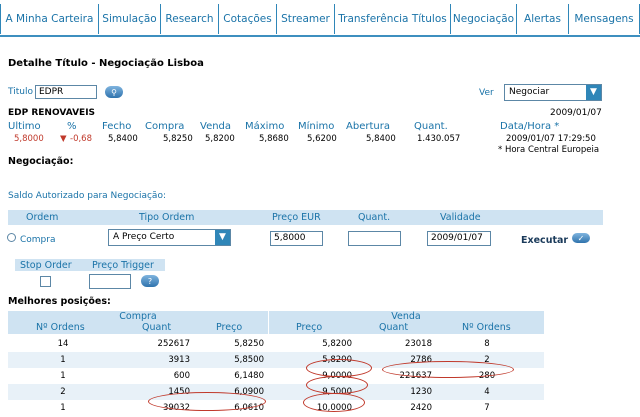 The image size is (640, 417). I want to click on nav-simulacao: Simulação, so click(129, 19).